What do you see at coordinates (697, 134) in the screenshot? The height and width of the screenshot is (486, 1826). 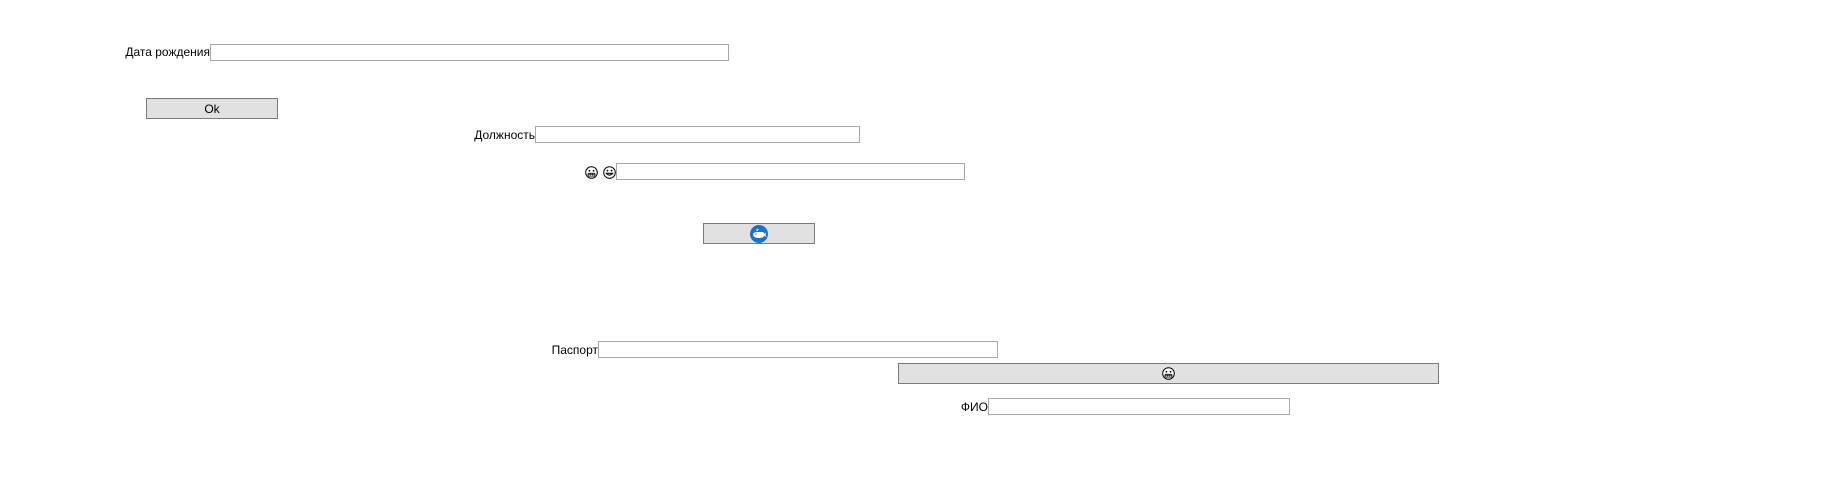 I see `position-input` at bounding box center [697, 134].